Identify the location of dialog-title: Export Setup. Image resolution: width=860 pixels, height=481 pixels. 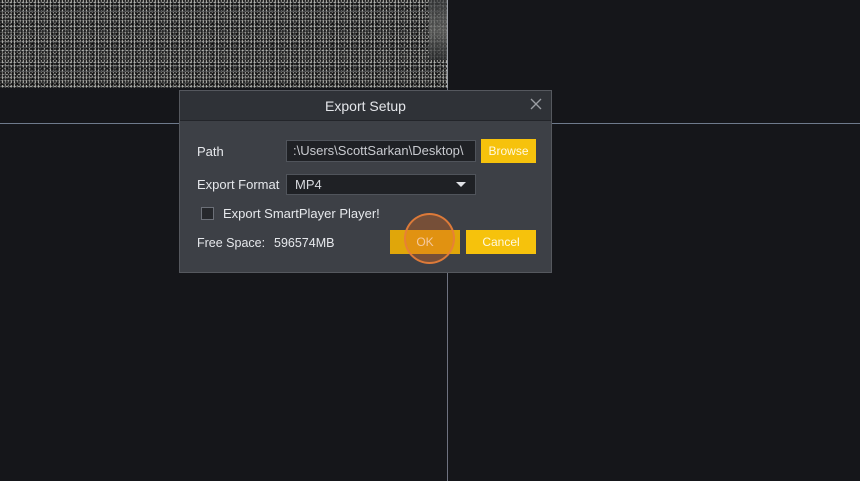
(365, 106).